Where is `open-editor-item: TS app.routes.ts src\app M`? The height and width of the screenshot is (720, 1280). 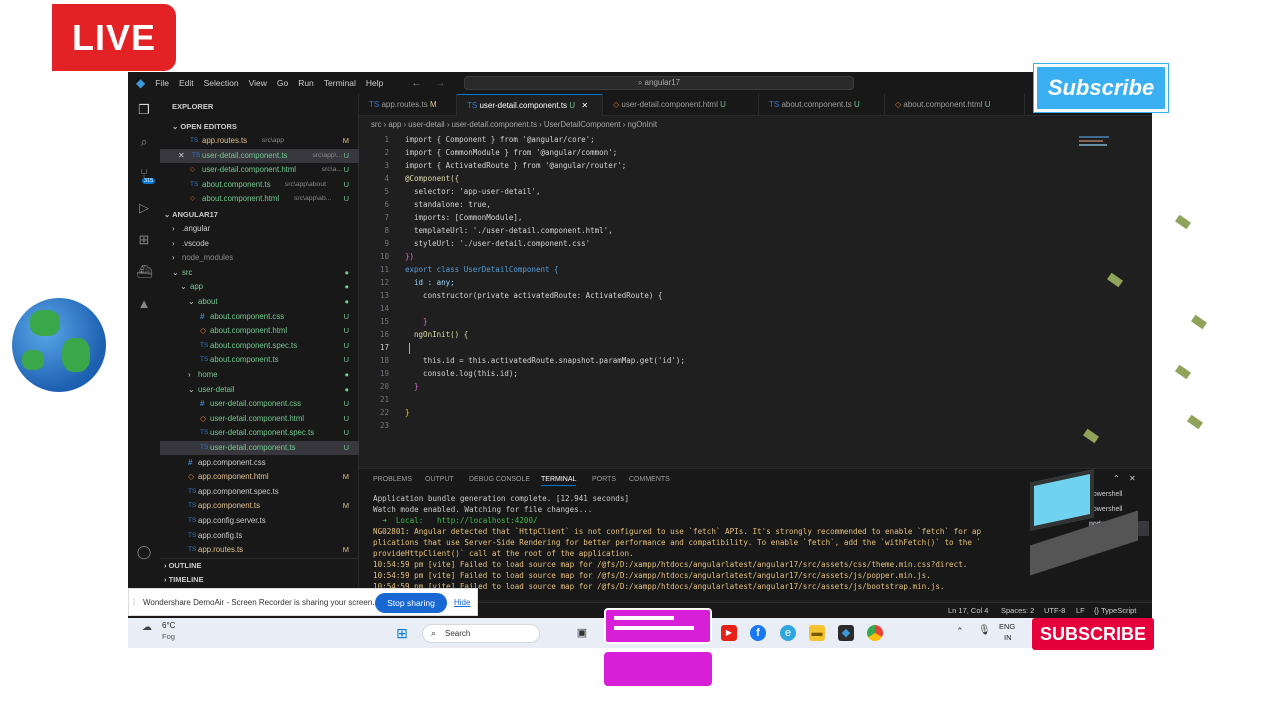
open-editor-item: TS app.routes.ts src\app M is located at coordinates (259, 141).